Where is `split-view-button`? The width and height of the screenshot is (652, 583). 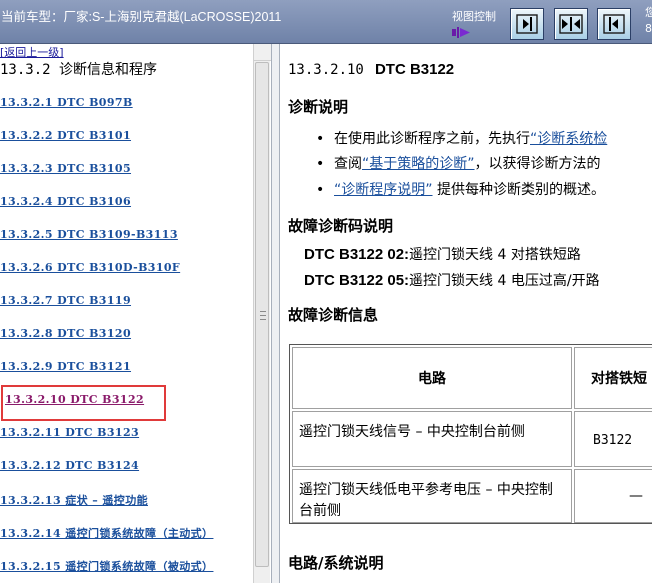
split-view-button is located at coordinates (571, 24).